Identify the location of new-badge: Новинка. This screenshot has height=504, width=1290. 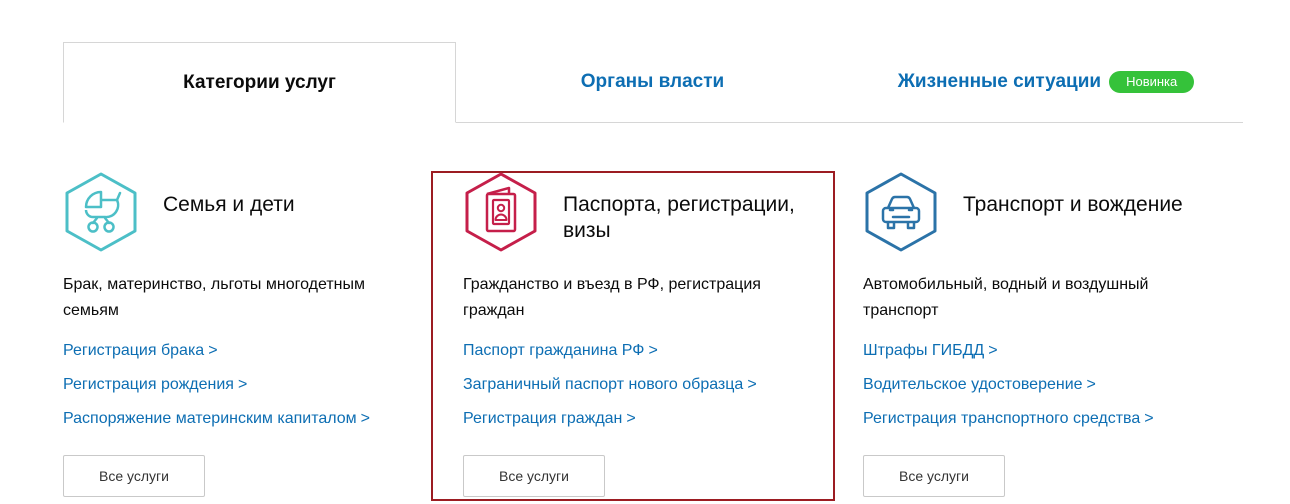
(1152, 82).